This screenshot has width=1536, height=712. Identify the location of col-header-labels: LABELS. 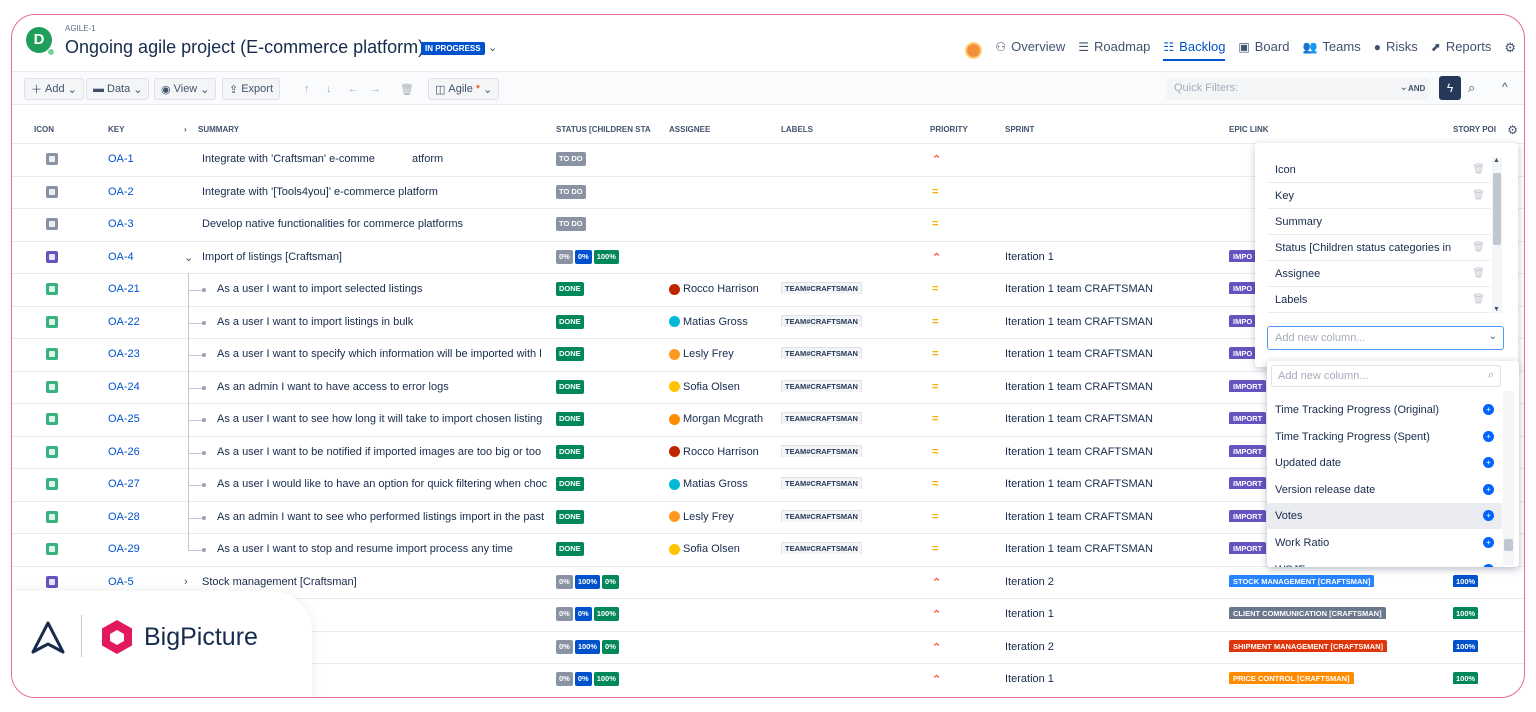
(797, 129).